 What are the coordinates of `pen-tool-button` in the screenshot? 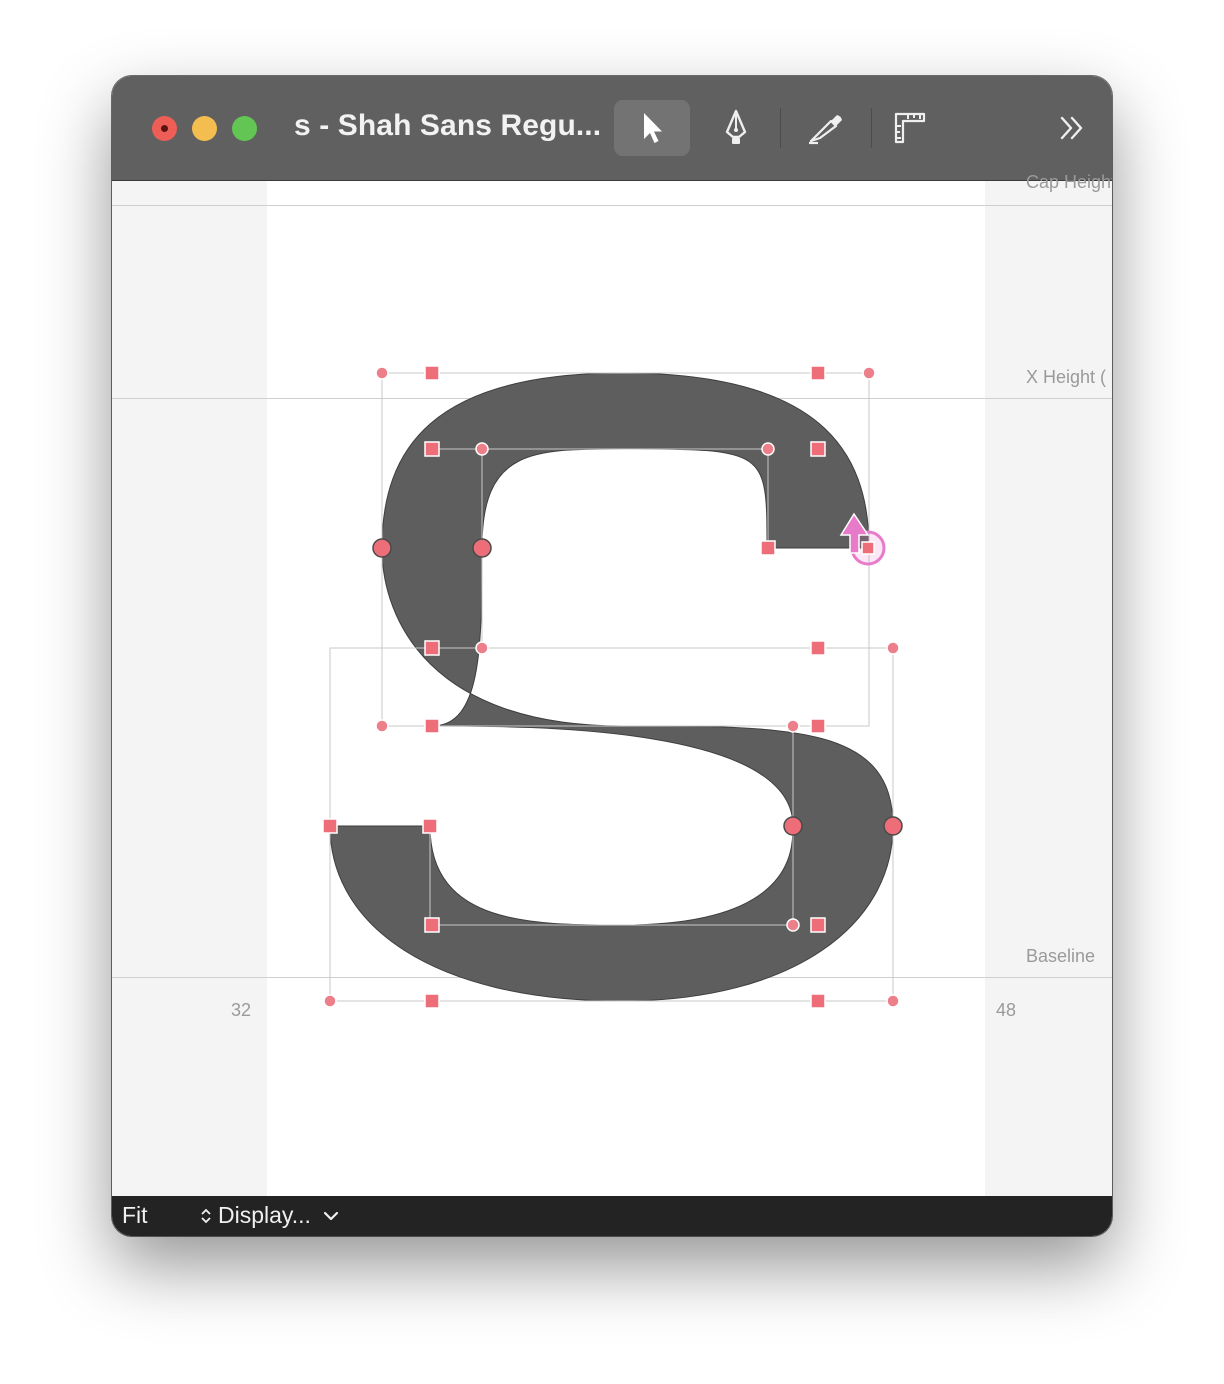 It's located at (736, 128).